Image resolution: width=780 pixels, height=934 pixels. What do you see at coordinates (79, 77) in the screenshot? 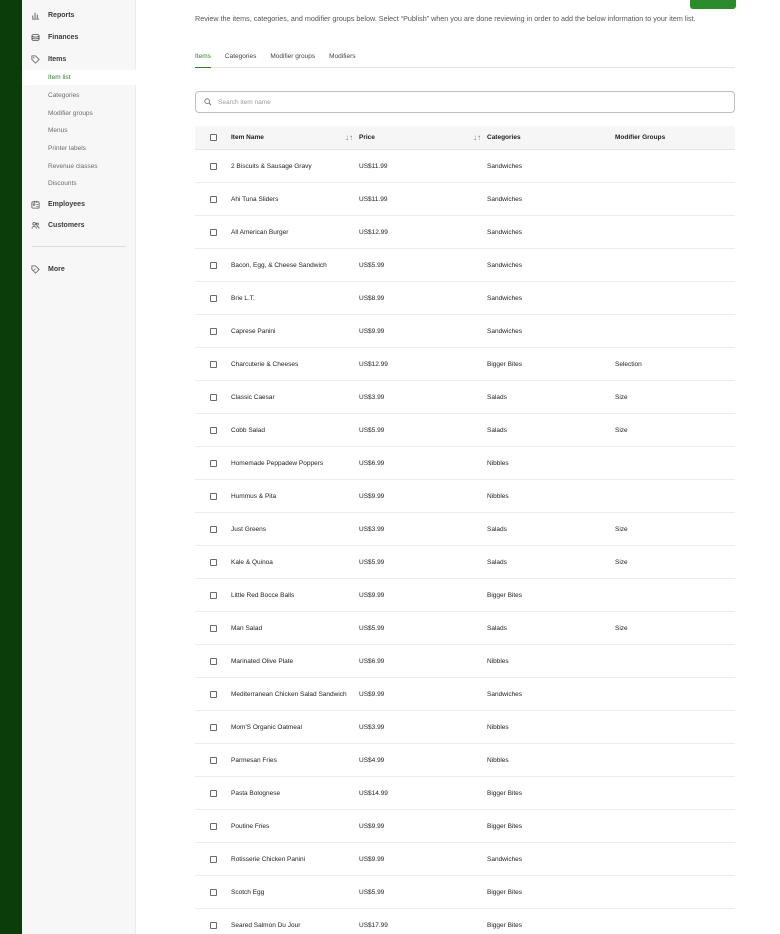
I see `sidebar-subitem-item-list: Item list` at bounding box center [79, 77].